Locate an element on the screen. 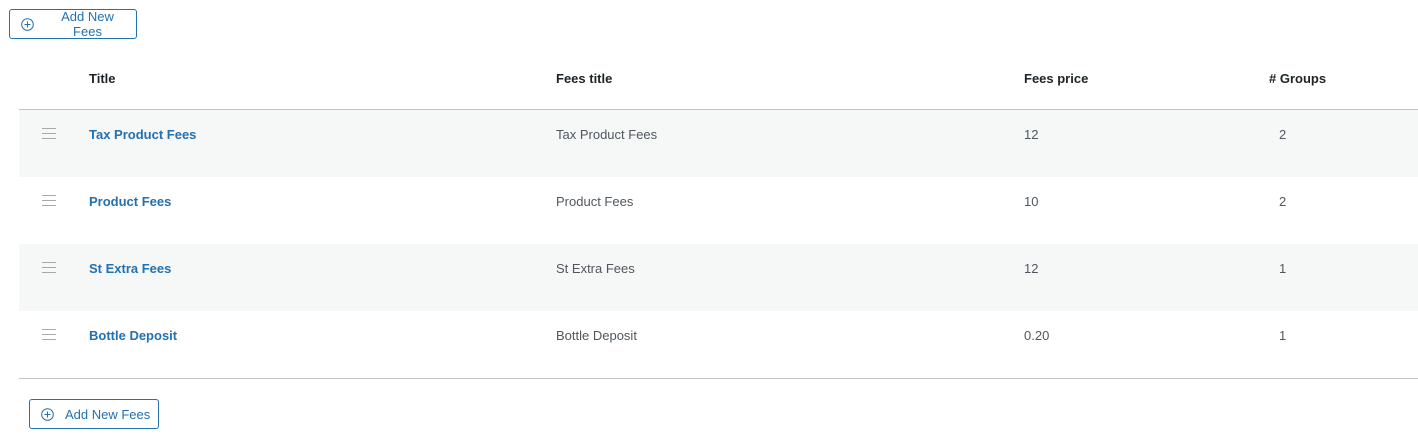 Image resolution: width=1418 pixels, height=446 pixels. row-title-link: Tax Product Fees is located at coordinates (142, 134).